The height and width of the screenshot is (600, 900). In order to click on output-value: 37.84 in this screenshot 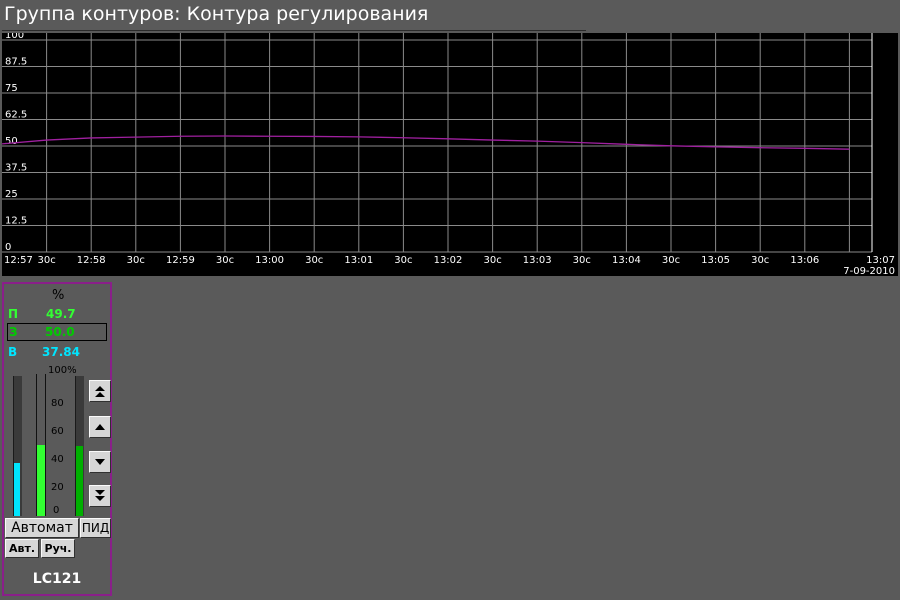, I will do `click(61, 352)`.